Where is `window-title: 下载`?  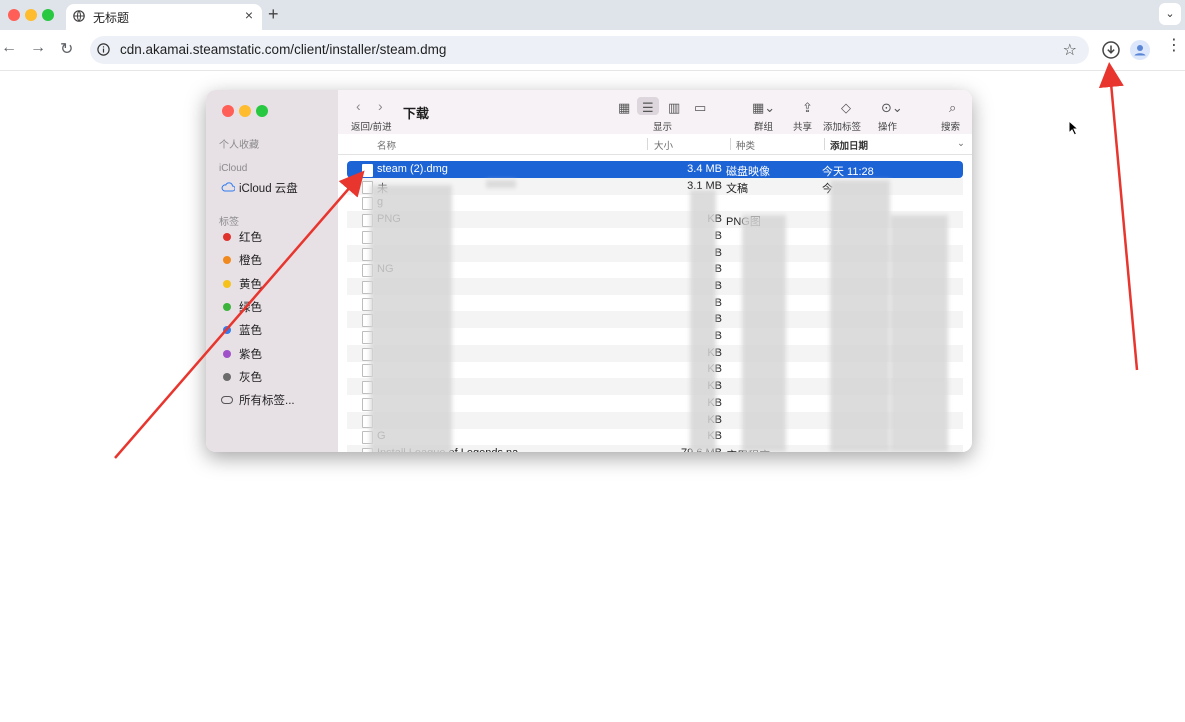 window-title: 下载 is located at coordinates (416, 113).